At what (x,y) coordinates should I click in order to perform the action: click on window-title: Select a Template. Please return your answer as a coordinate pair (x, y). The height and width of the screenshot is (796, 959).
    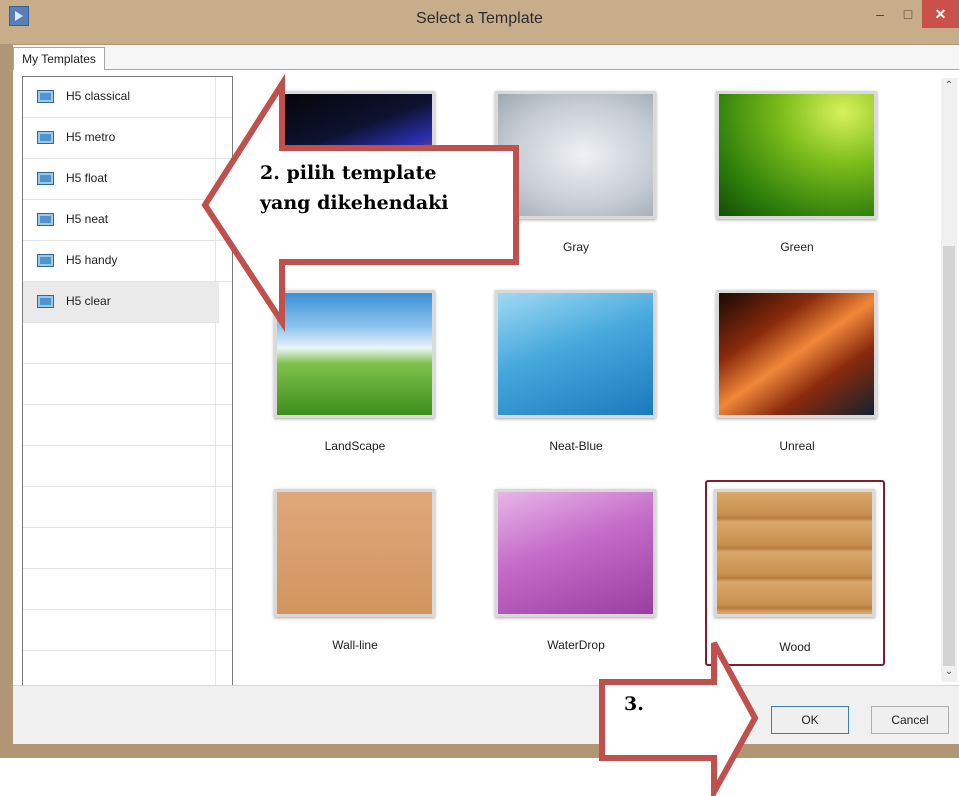
    Looking at the image, I should click on (479, 18).